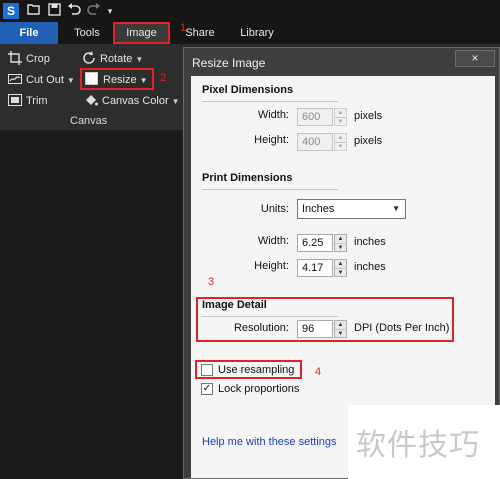 This screenshot has height=479, width=500. What do you see at coordinates (15, 58) in the screenshot?
I see `crop-icon` at bounding box center [15, 58].